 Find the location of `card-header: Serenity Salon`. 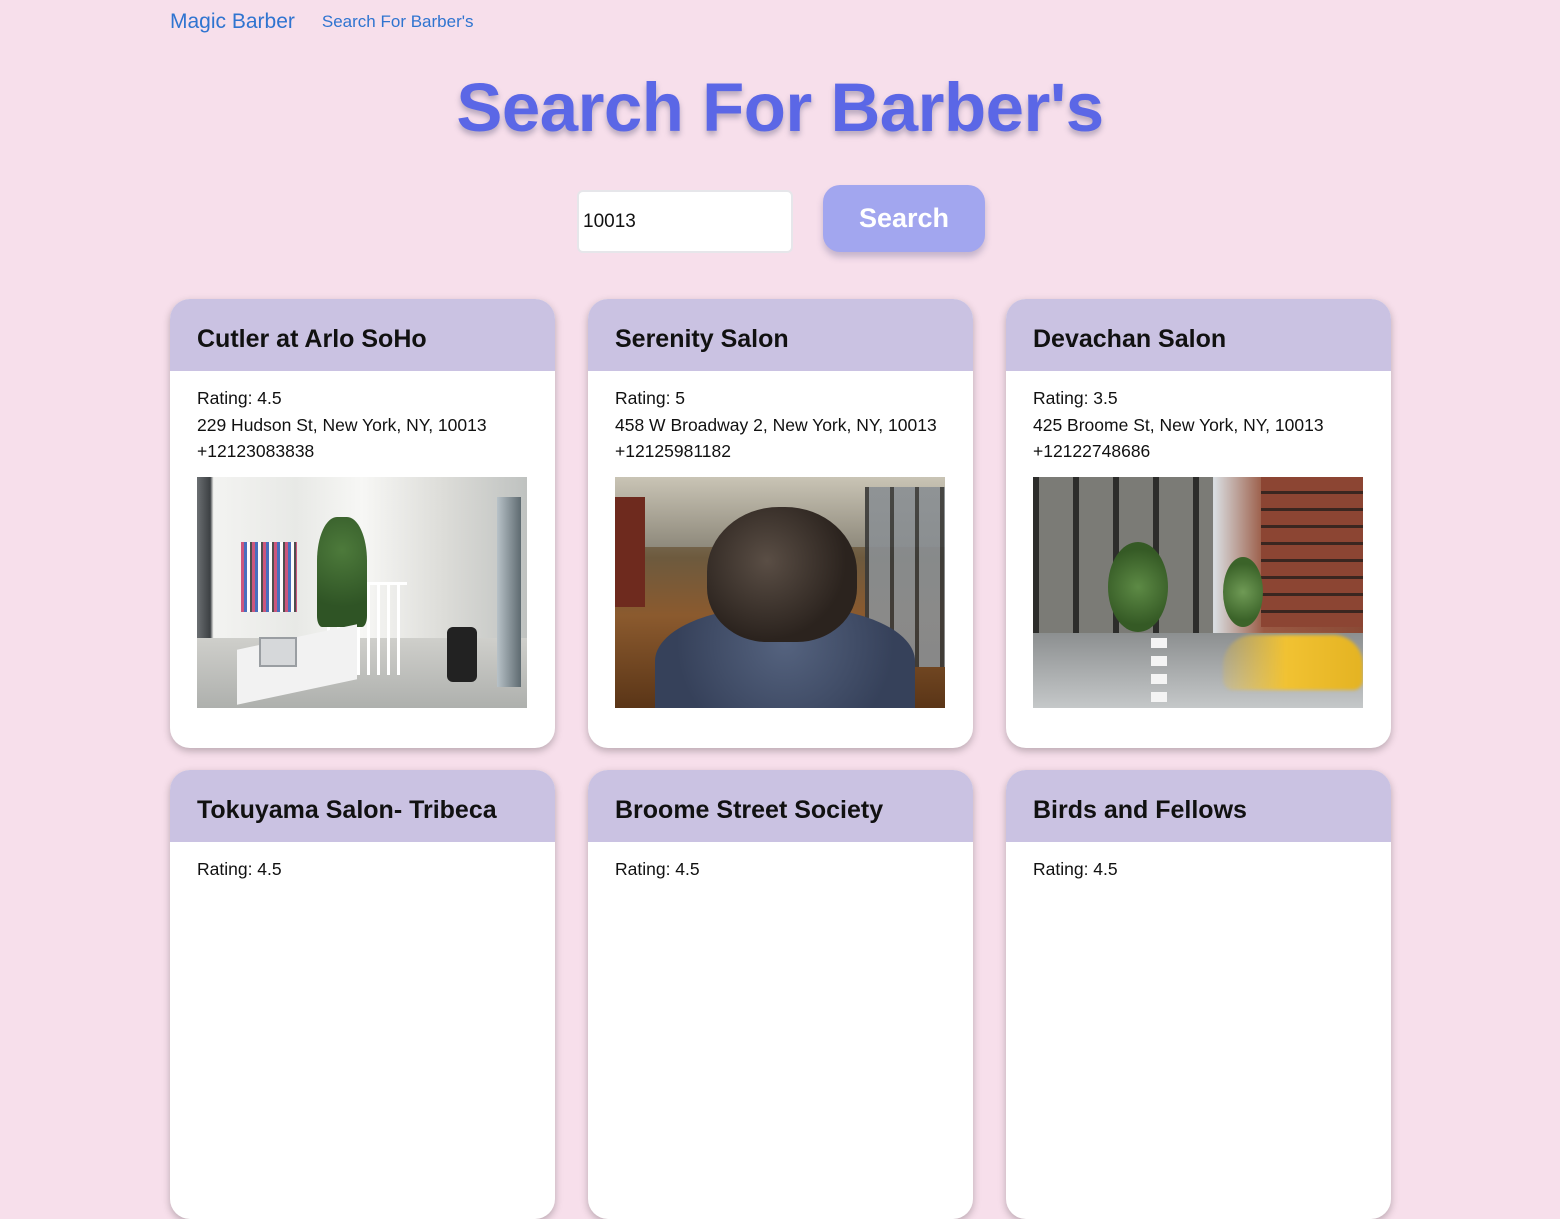

card-header: Serenity Salon is located at coordinates (780, 335).